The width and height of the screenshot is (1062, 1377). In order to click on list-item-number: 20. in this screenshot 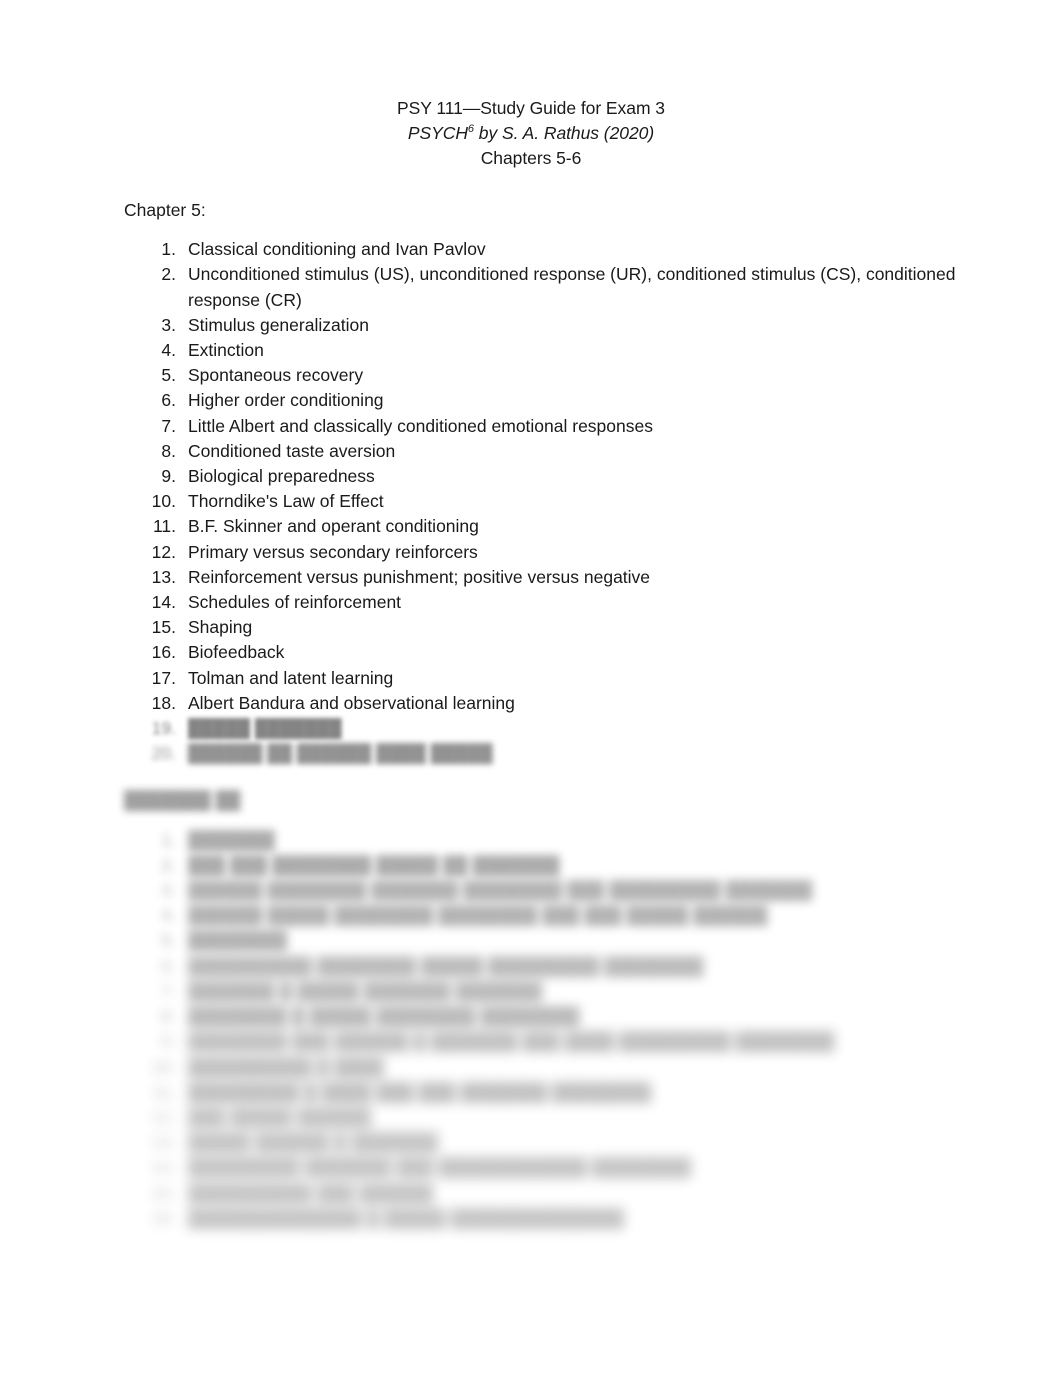, I will do `click(163, 753)`.